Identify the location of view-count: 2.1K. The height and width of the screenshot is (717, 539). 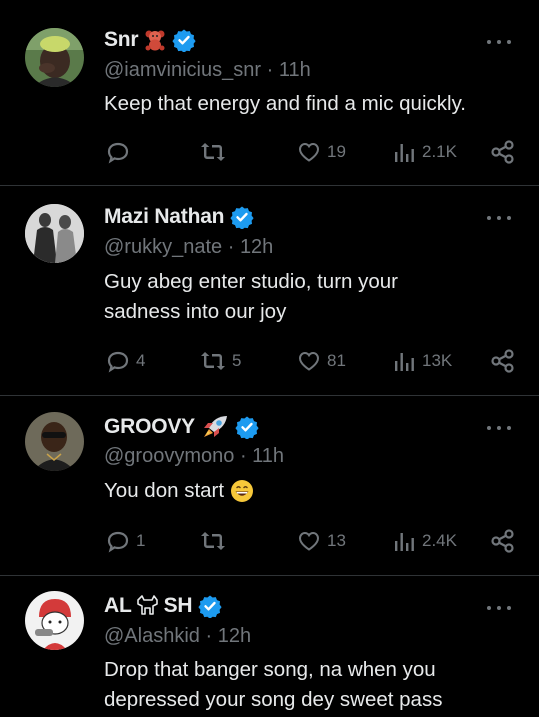
(439, 151).